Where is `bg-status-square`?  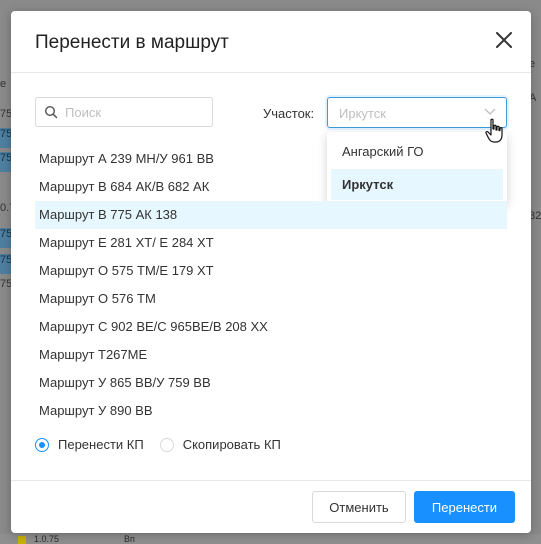
bg-status-square is located at coordinates (22, 540).